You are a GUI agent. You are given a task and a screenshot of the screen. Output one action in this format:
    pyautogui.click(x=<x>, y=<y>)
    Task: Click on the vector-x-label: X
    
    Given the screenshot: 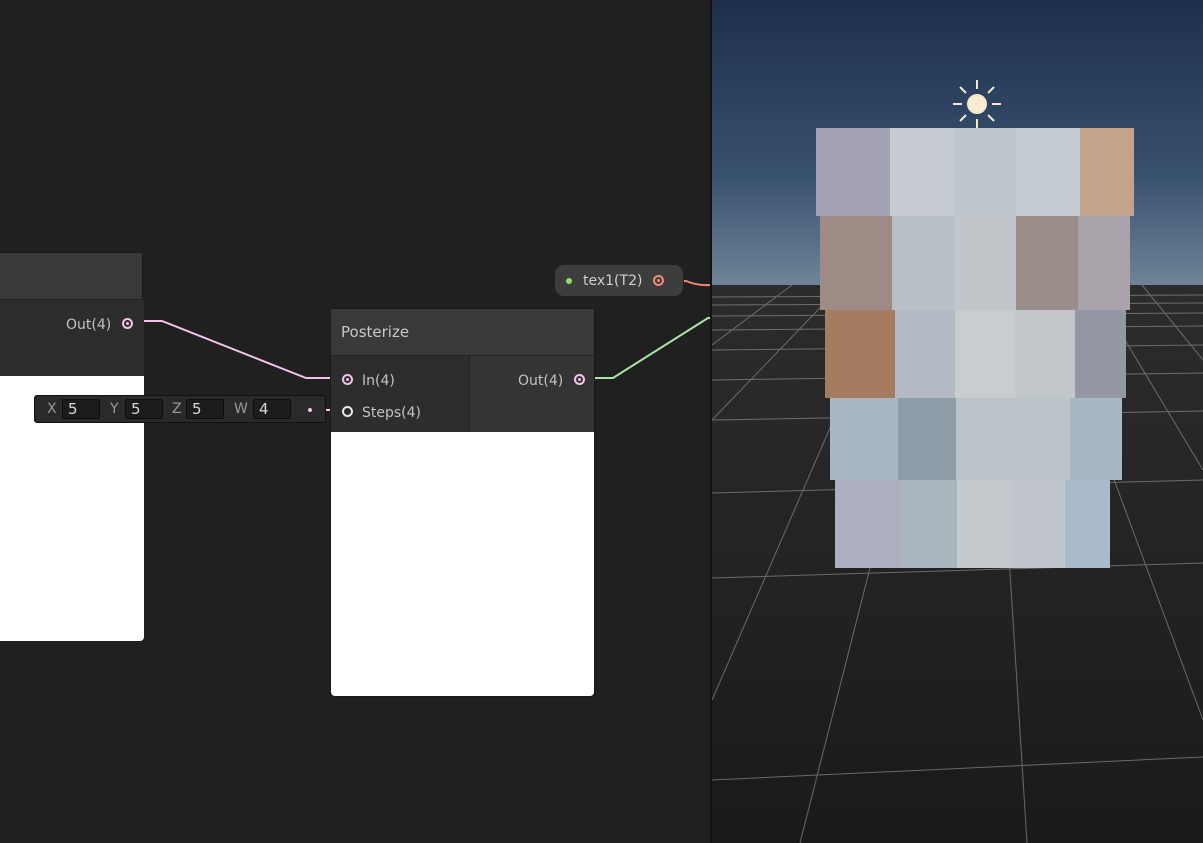 What is the action you would take?
    pyautogui.click(x=52, y=409)
    